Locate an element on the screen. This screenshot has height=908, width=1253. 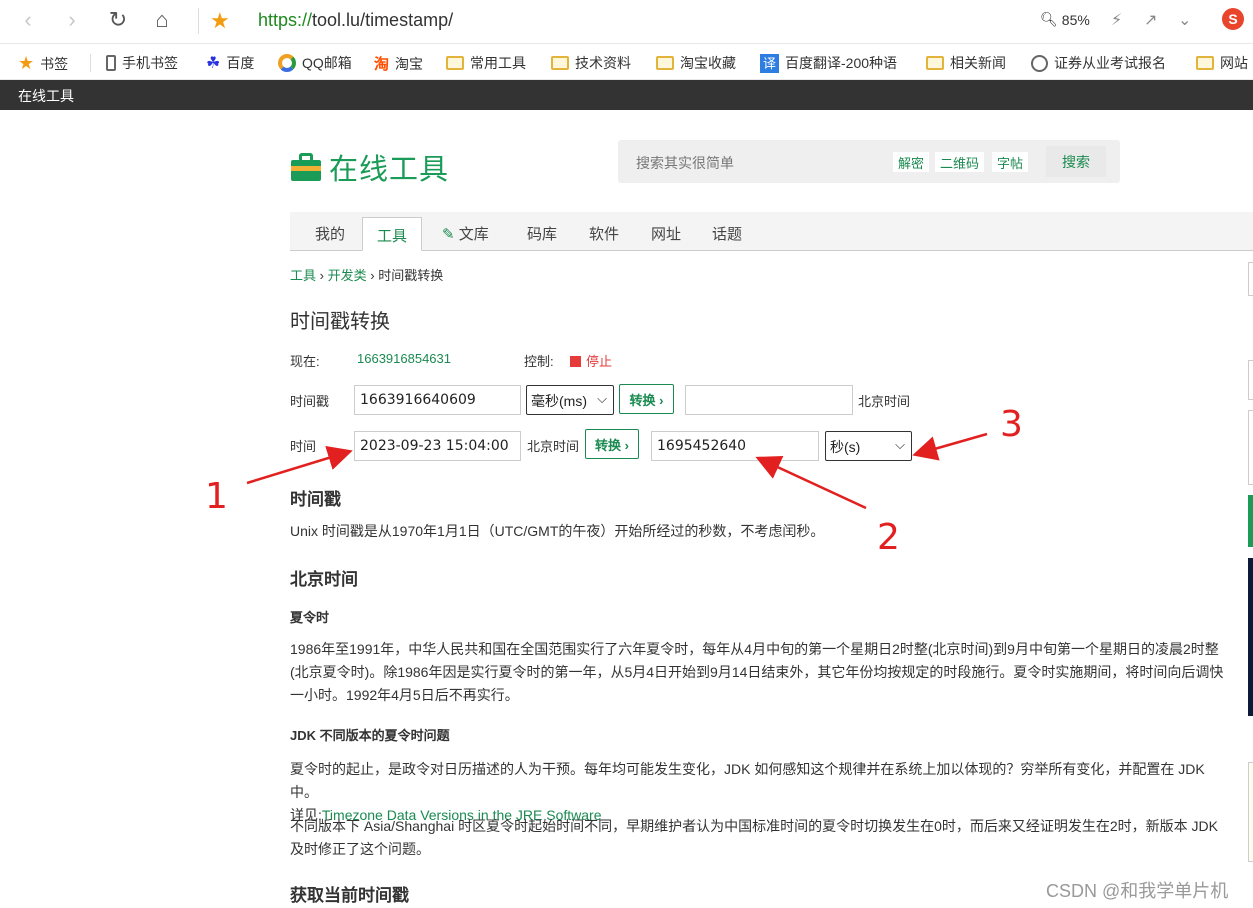
annotation-number-1: 1 is located at coordinates (216, 496).